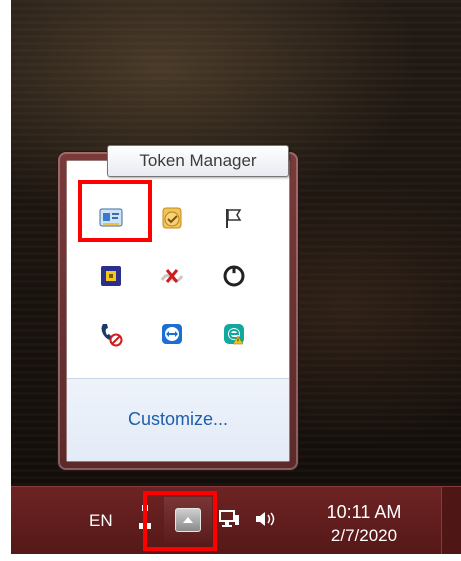 The image size is (461, 561). Describe the element at coordinates (230, 557) in the screenshot. I see `screen-border-bottom` at that location.